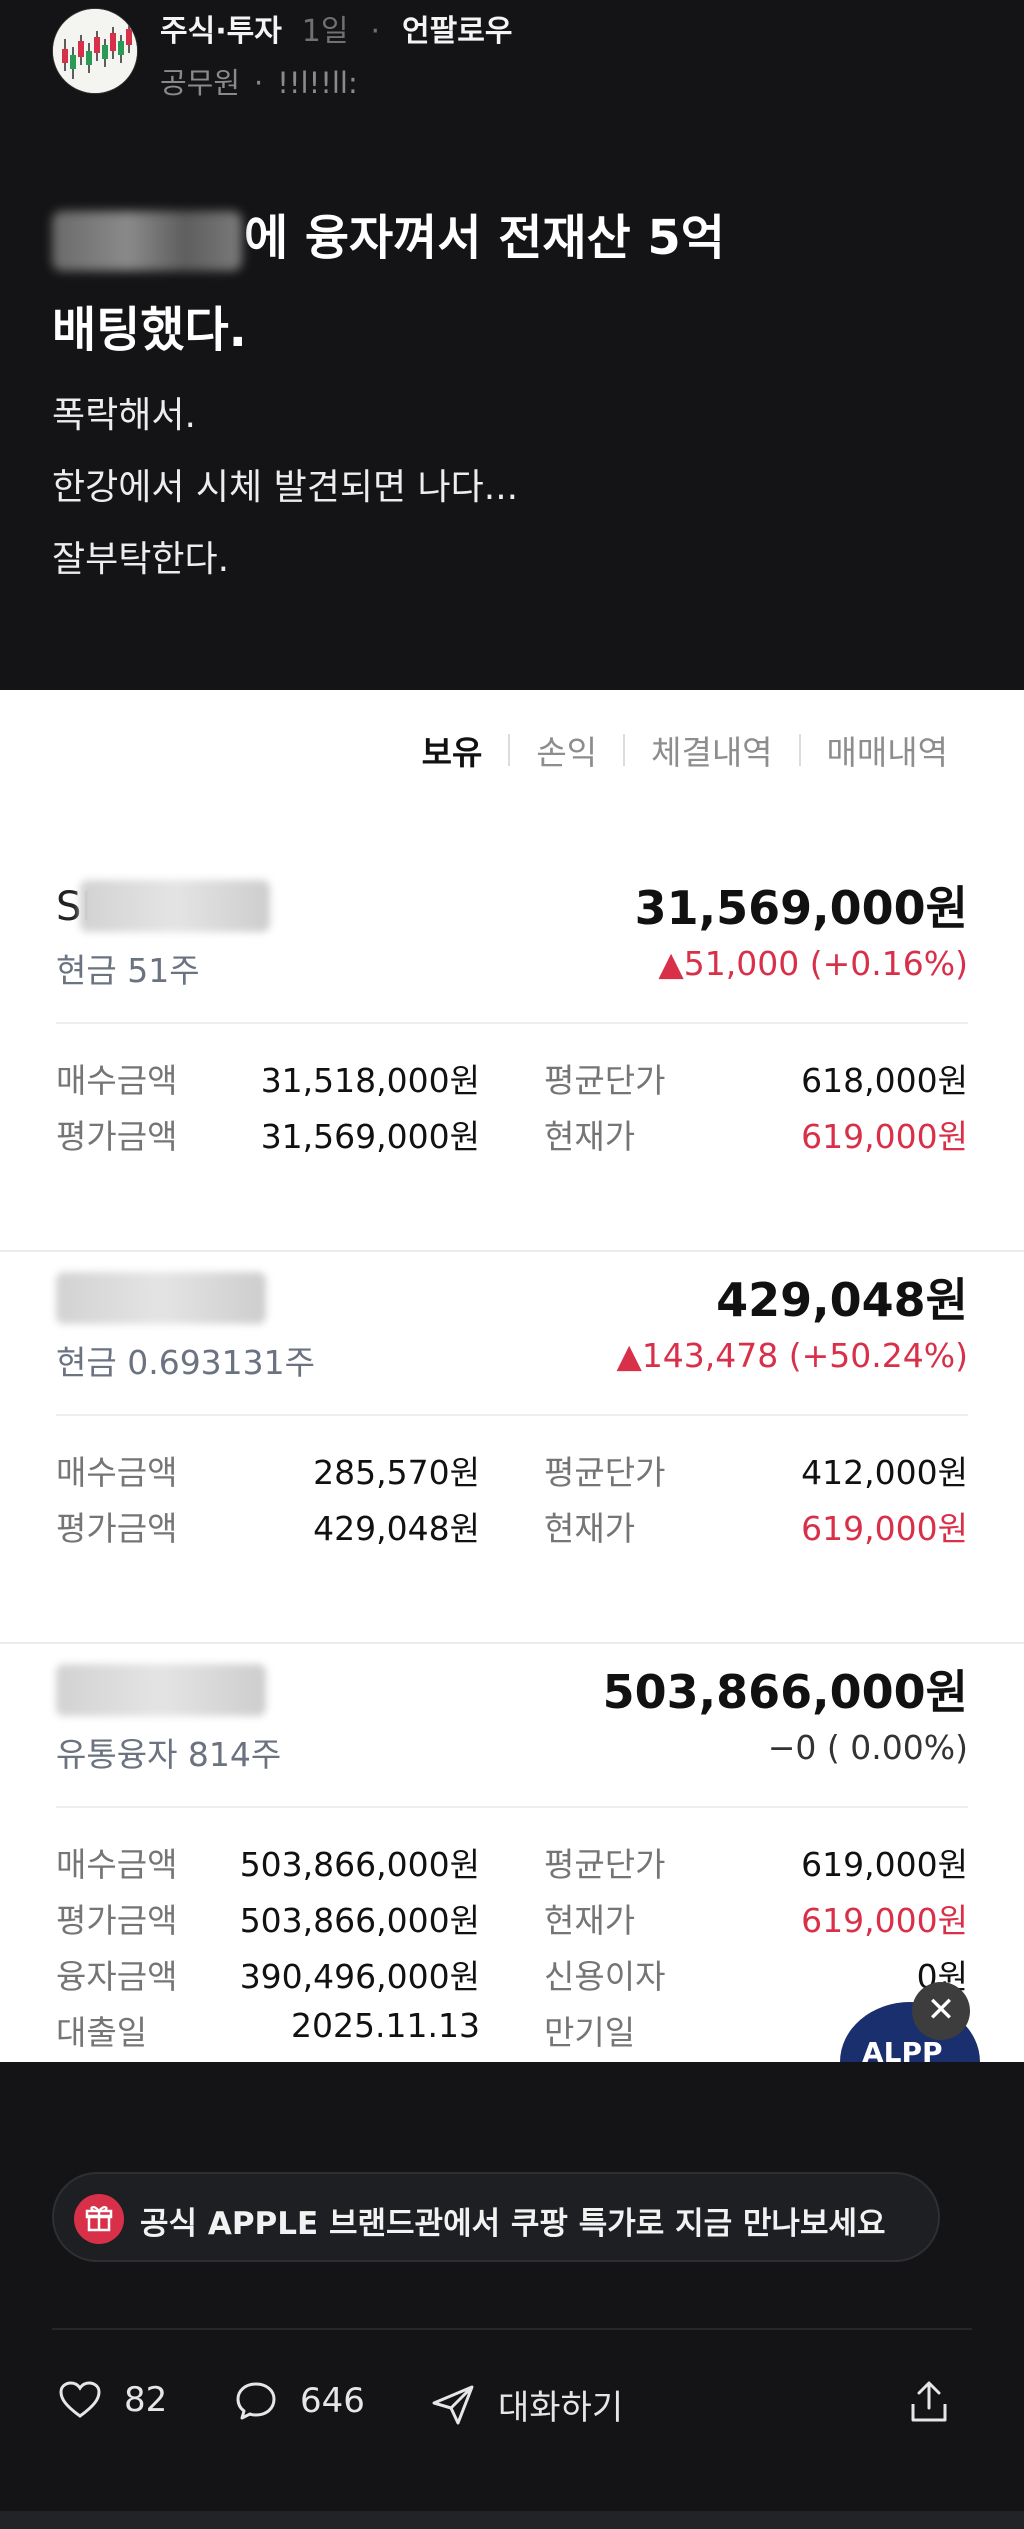 This screenshot has width=1024, height=2529. What do you see at coordinates (884, 1864) in the screenshot?
I see `detail-value: 619,000원` at bounding box center [884, 1864].